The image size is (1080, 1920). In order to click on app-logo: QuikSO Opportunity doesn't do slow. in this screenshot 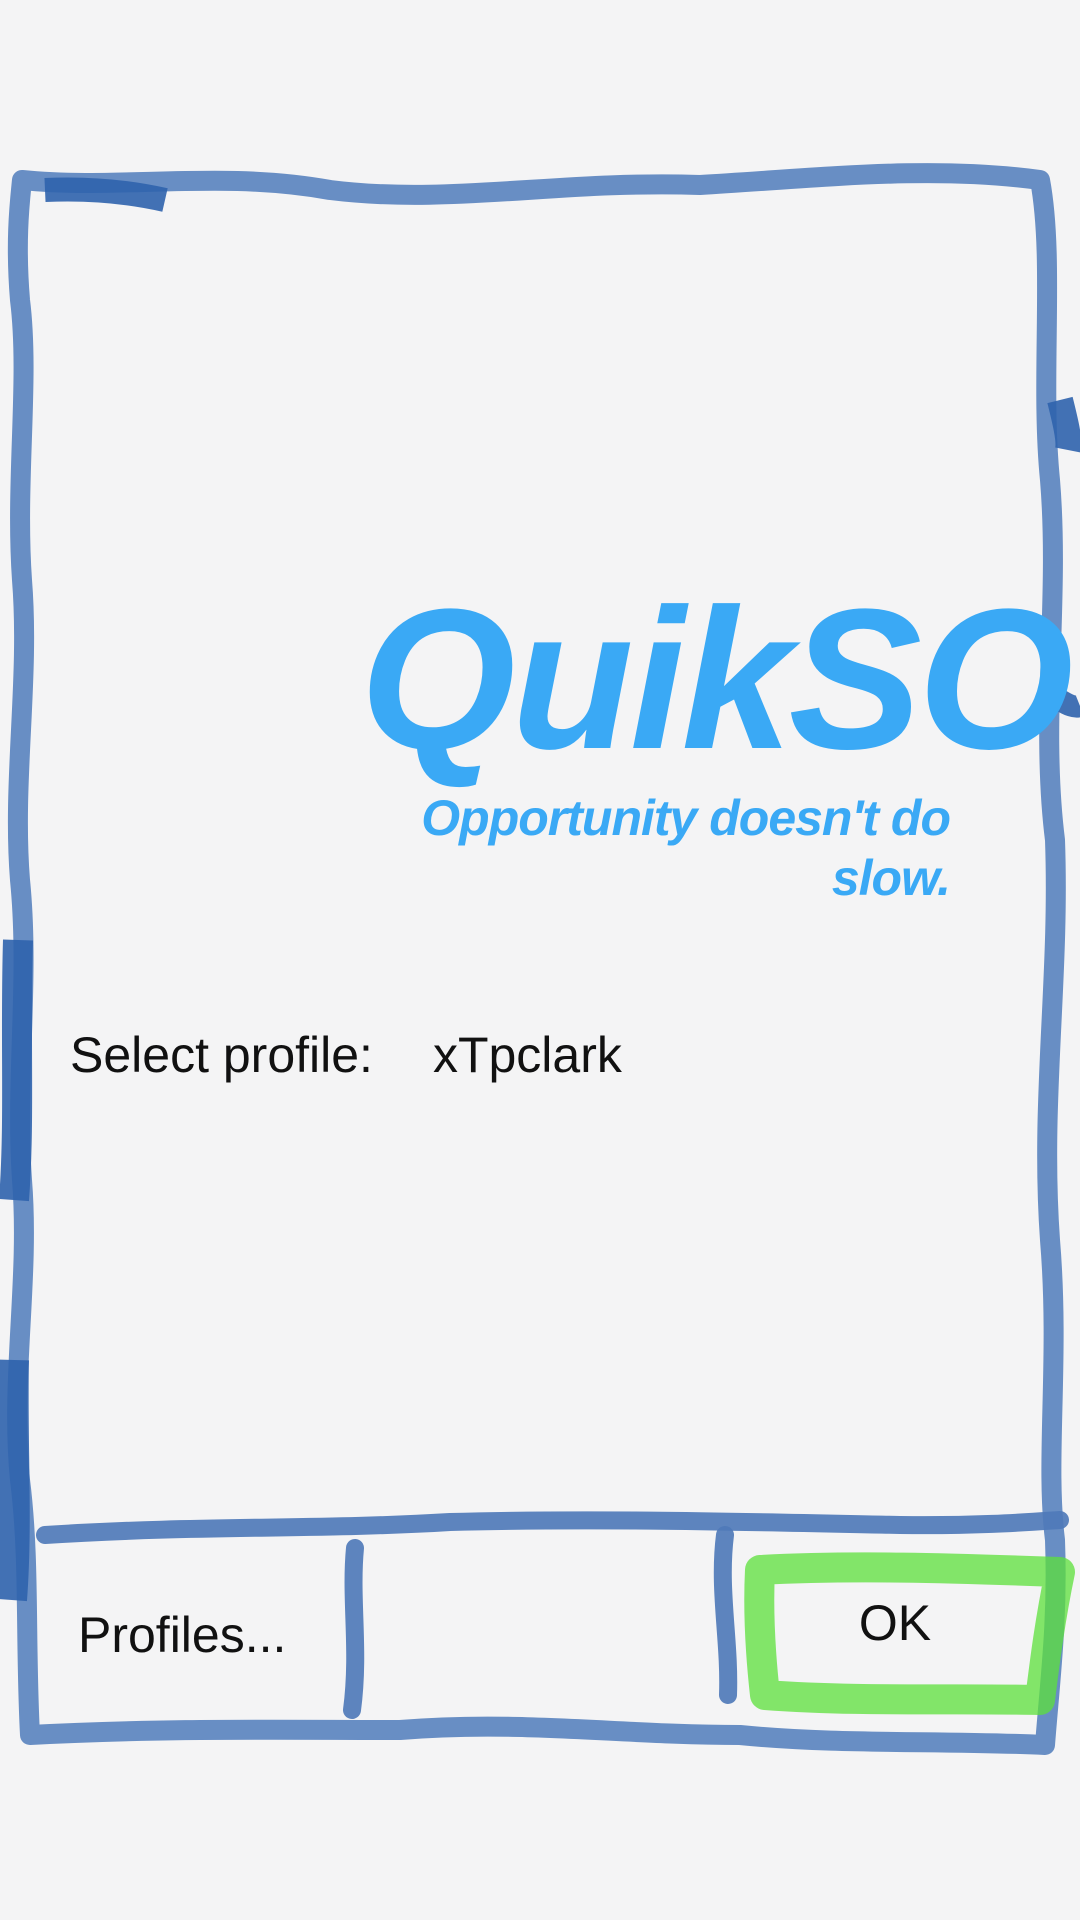, I will do `click(717, 738)`.